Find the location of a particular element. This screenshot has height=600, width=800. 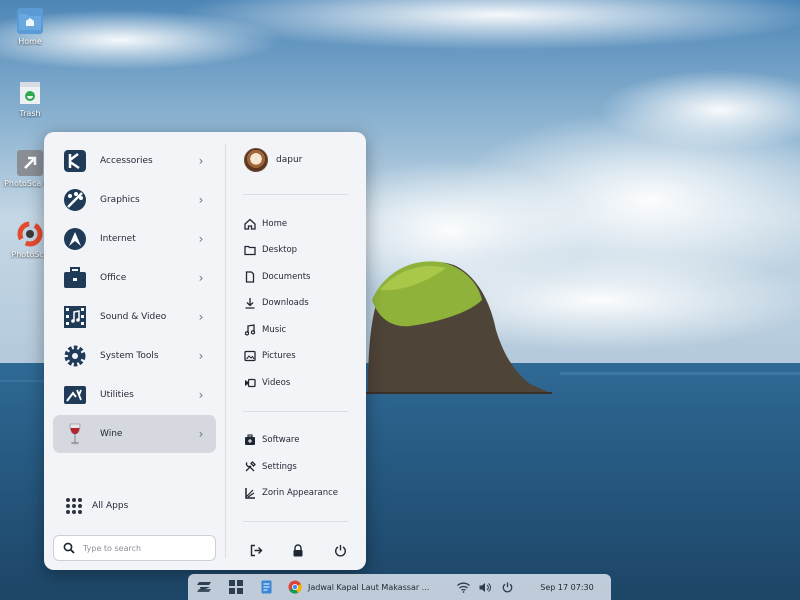

category-sound-video: Sound & Video › is located at coordinates (134, 317).